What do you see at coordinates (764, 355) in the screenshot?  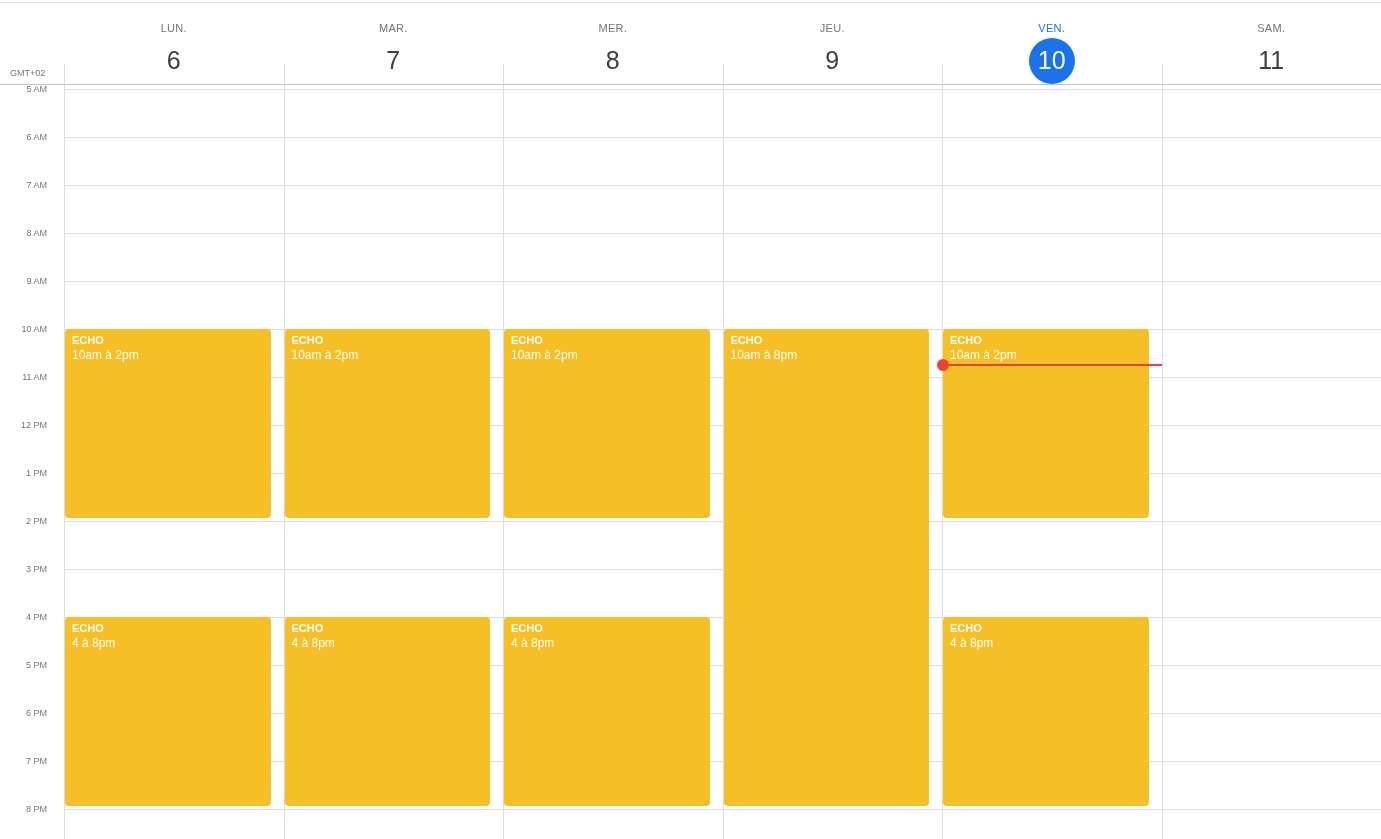 I see `event-time: 10am à 8pm` at bounding box center [764, 355].